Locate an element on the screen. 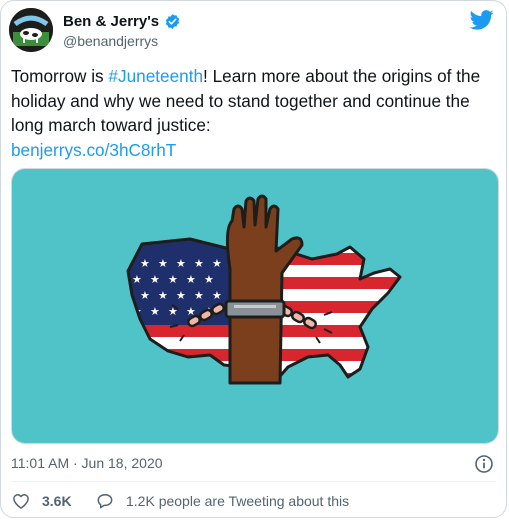 The image size is (509, 520). name-row: Ben & Jerry's is located at coordinates (122, 21).